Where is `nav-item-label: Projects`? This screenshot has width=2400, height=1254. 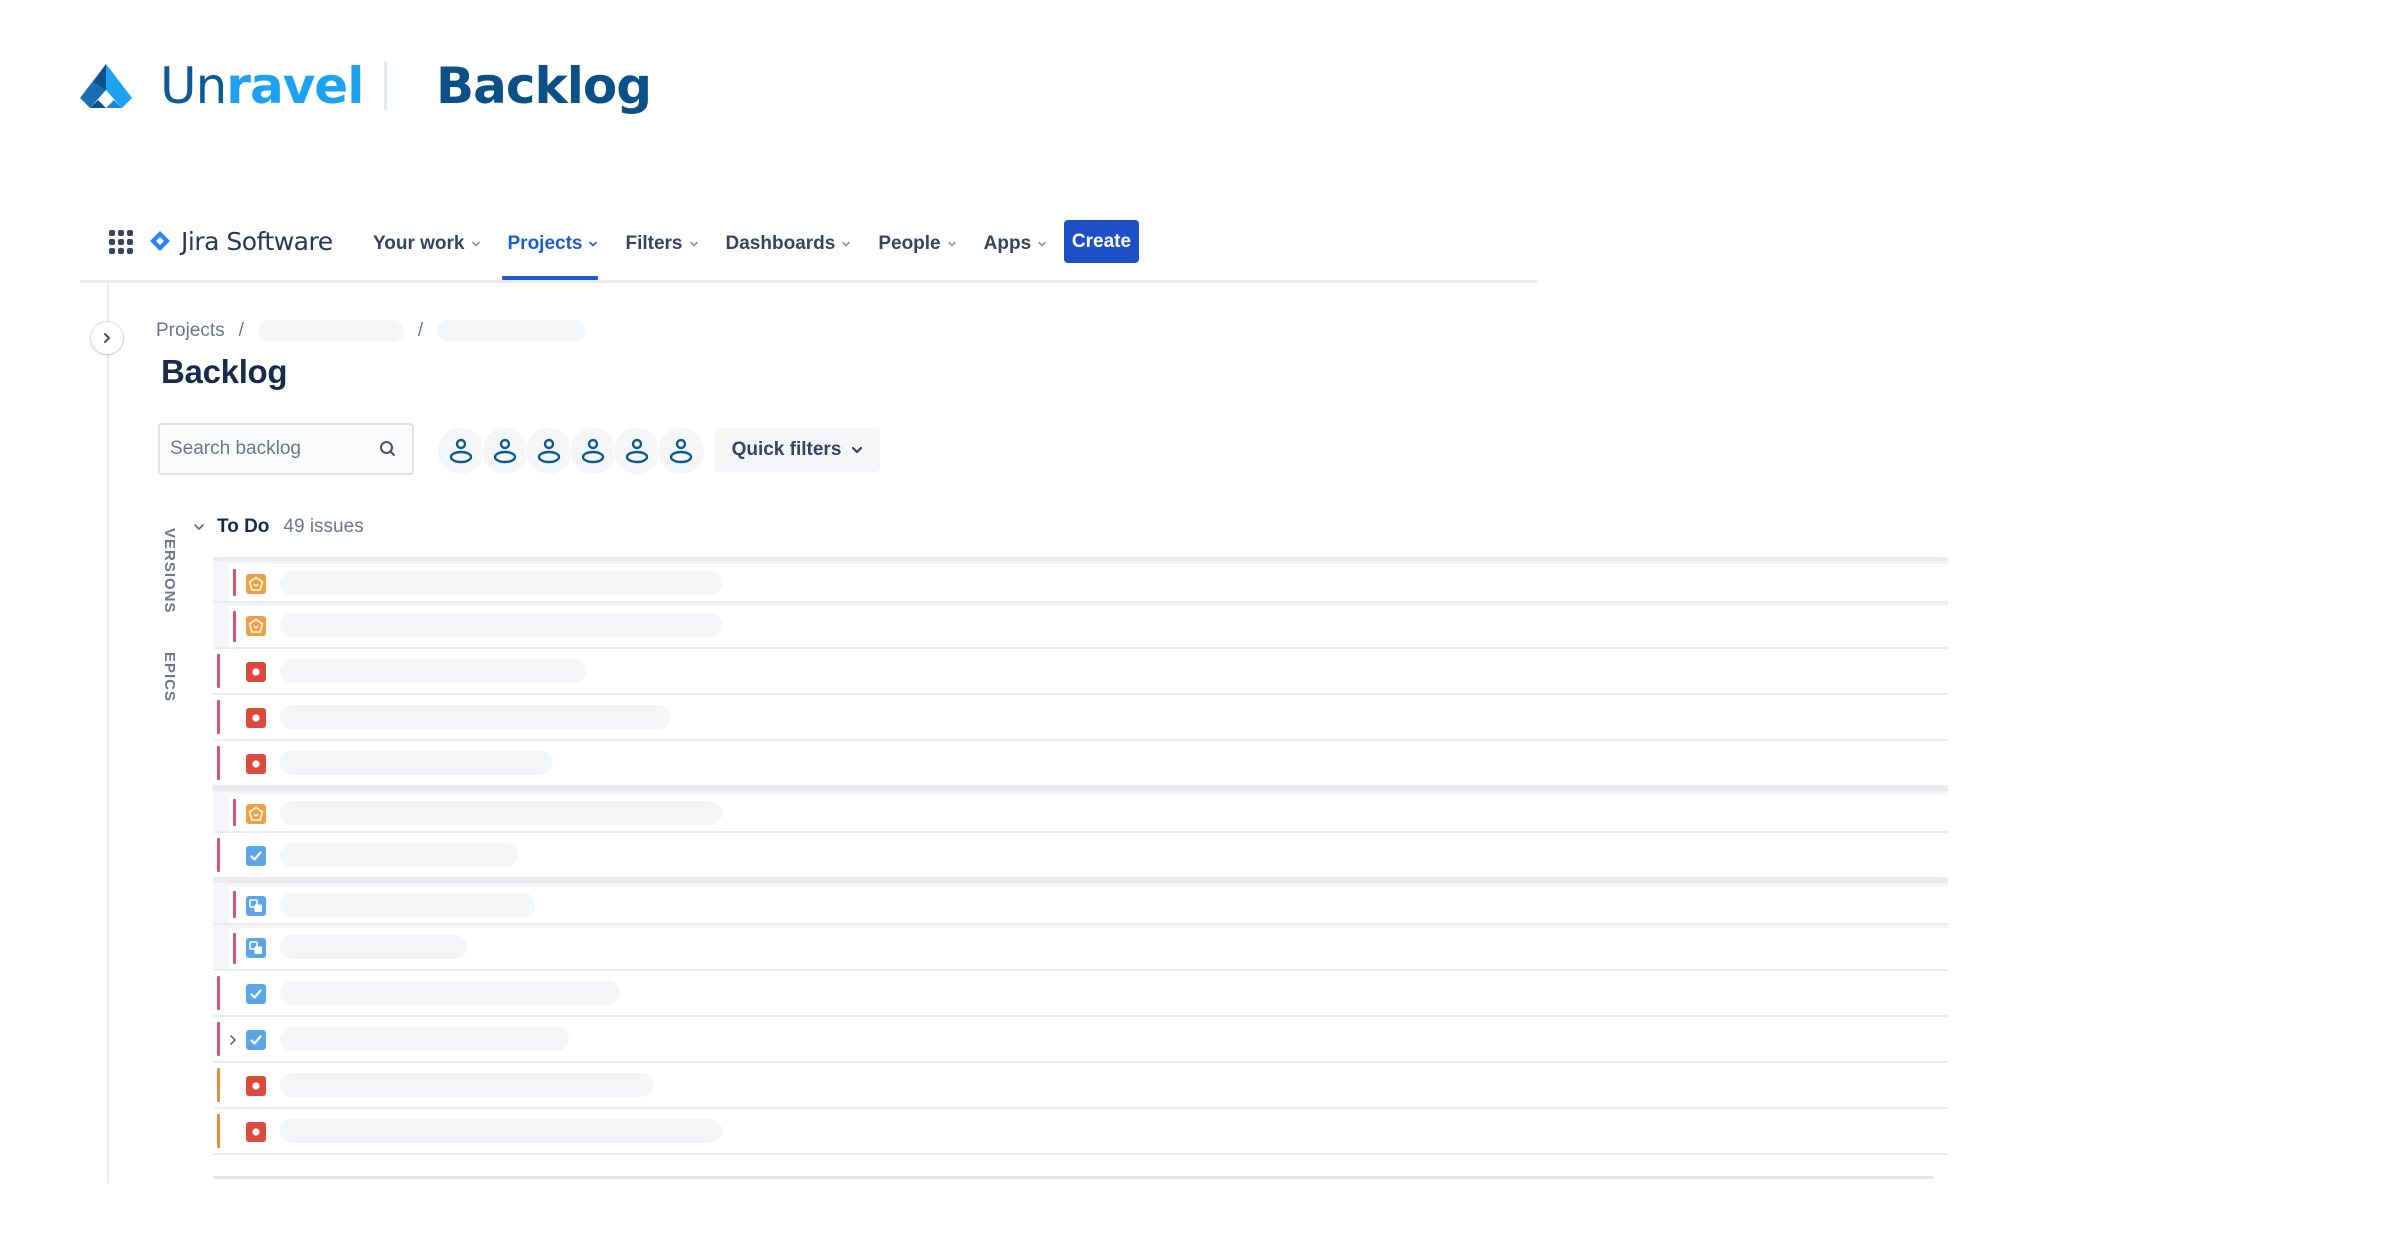 nav-item-label: Projects is located at coordinates (545, 243).